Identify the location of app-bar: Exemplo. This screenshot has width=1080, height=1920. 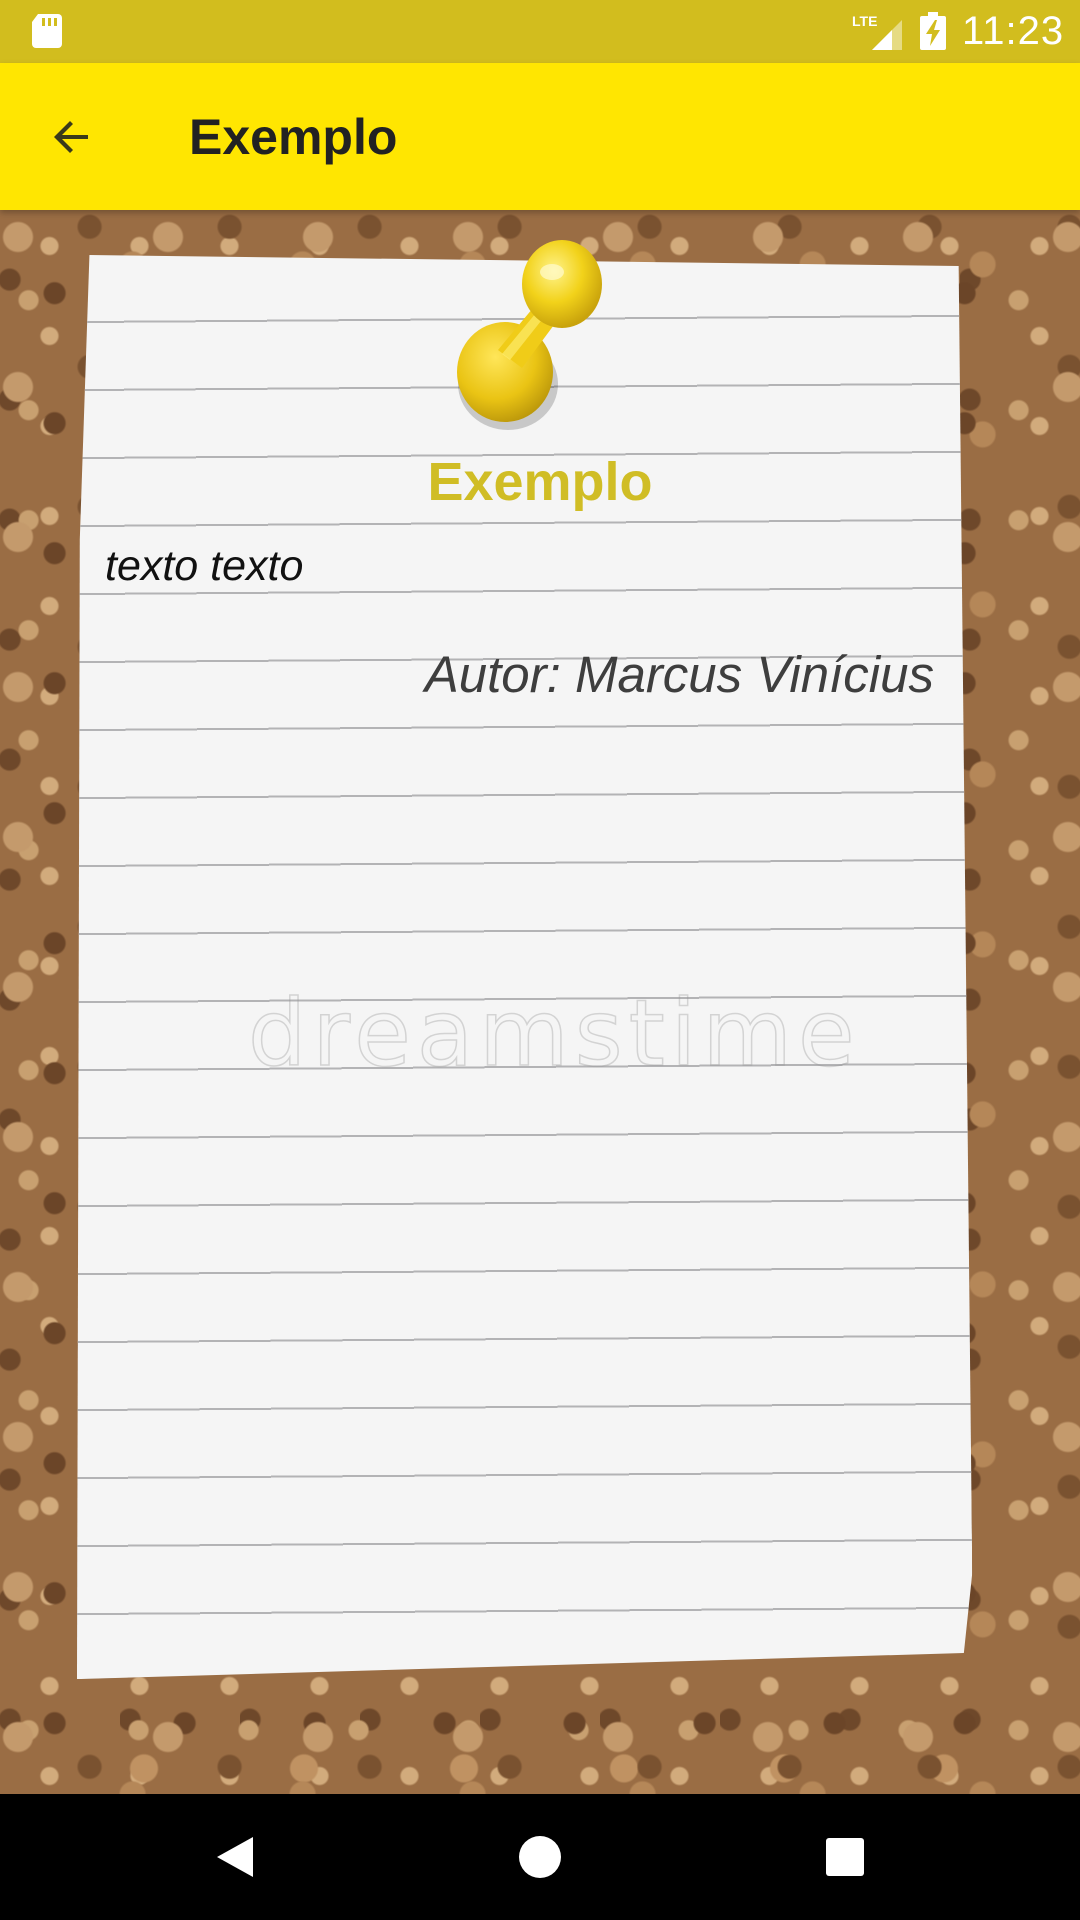
(540, 136).